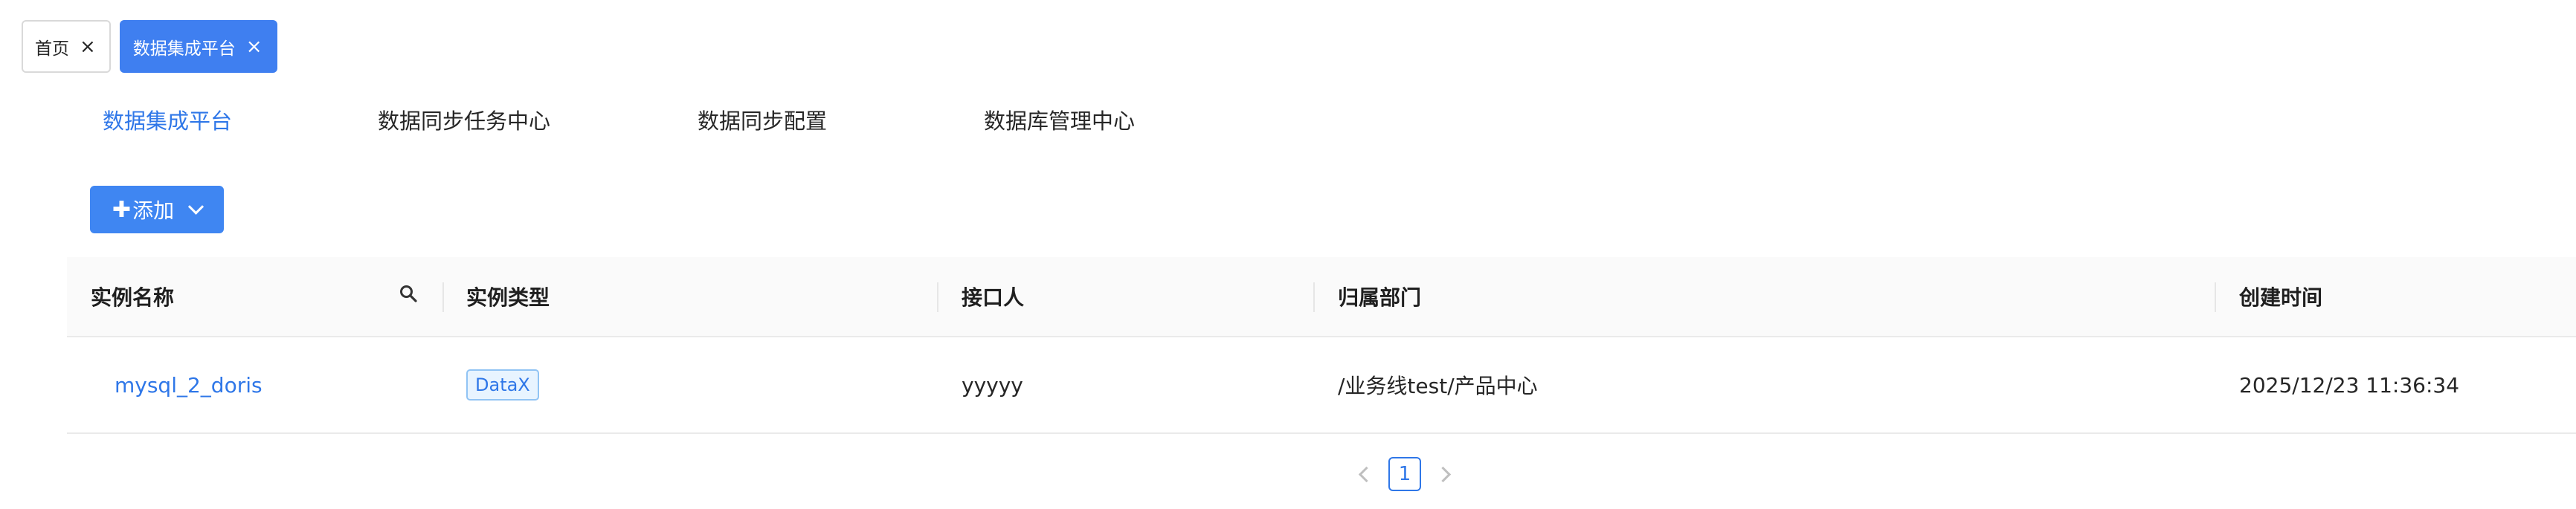 Image resolution: width=2576 pixels, height=509 pixels. Describe the element at coordinates (196, 206) in the screenshot. I see `chevron-down-icon` at that location.